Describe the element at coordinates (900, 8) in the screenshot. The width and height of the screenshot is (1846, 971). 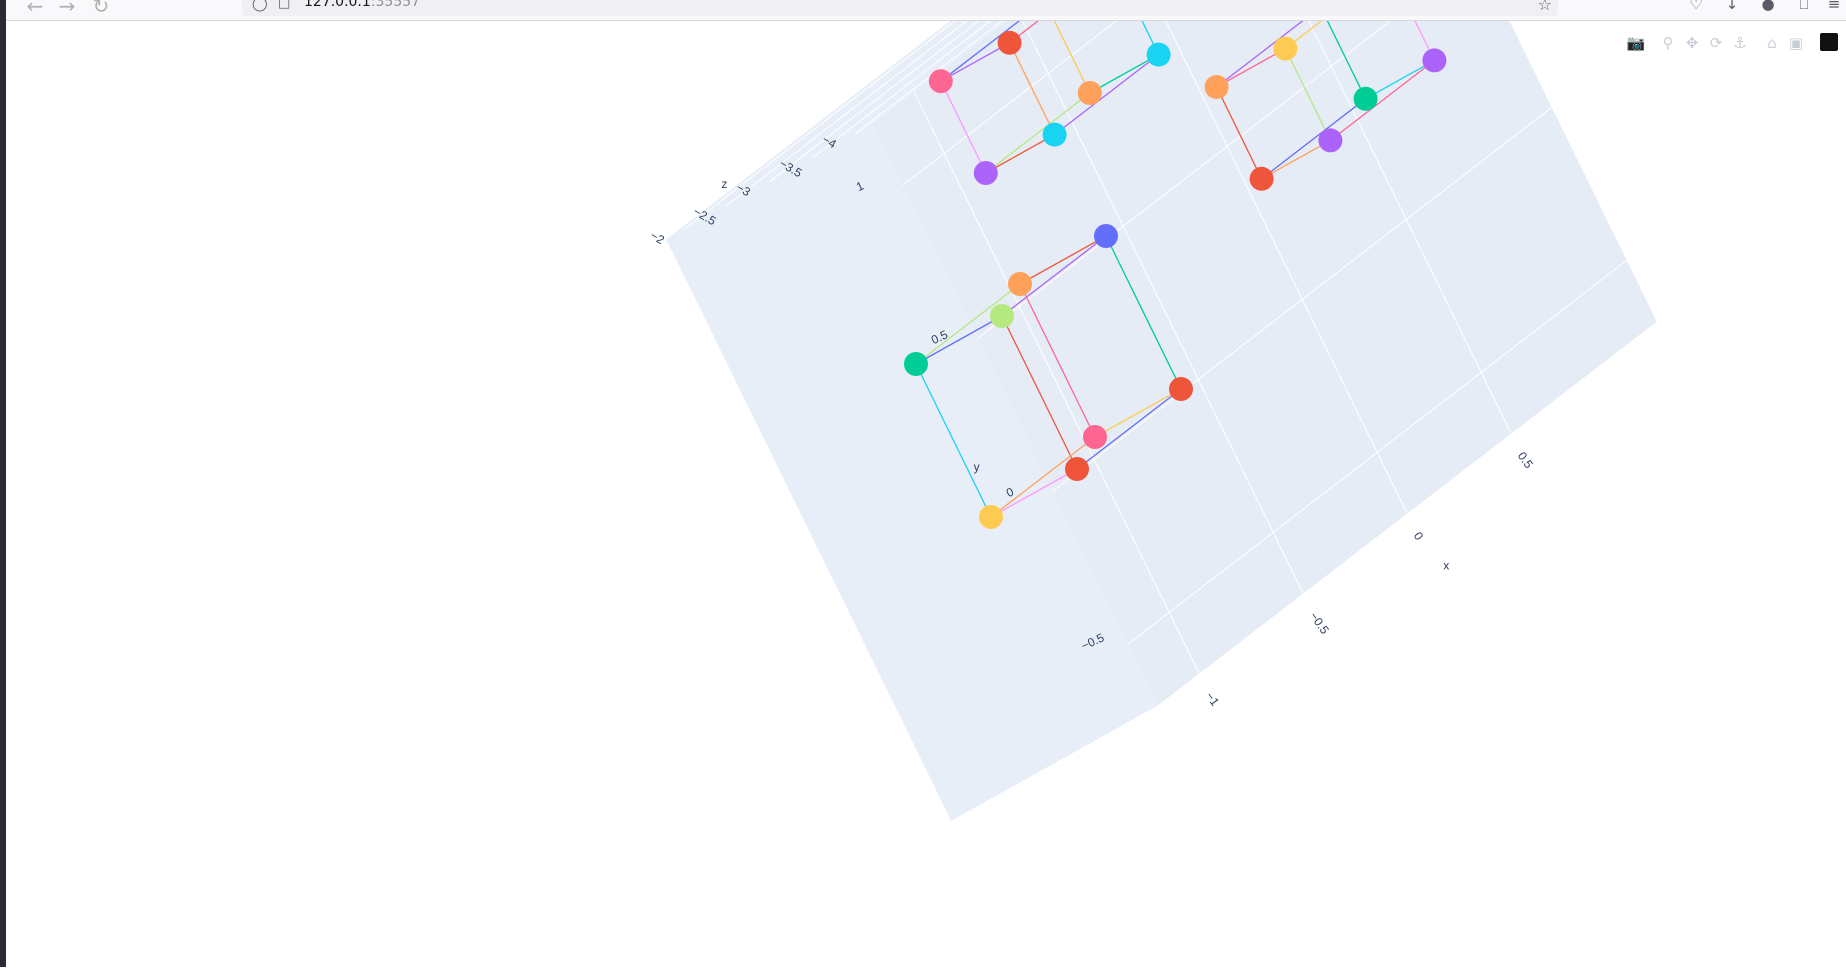
I see `url-bar: ◯ □ 127.0.0.1:35557 ☆` at that location.